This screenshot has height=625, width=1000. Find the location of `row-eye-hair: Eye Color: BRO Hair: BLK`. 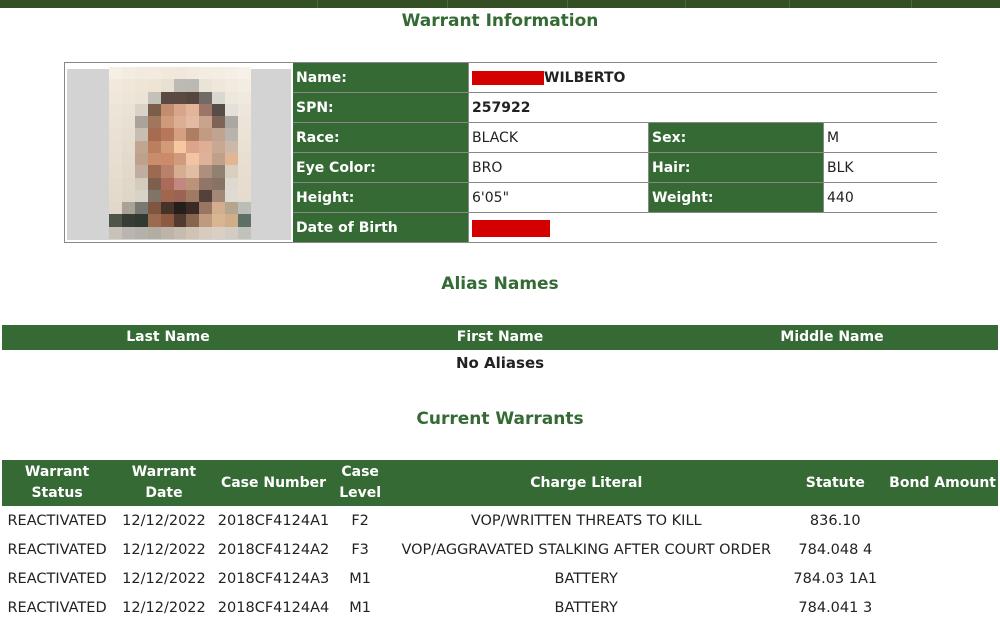

row-eye-hair: Eye Color: BRO Hair: BLK is located at coordinates (615, 168).